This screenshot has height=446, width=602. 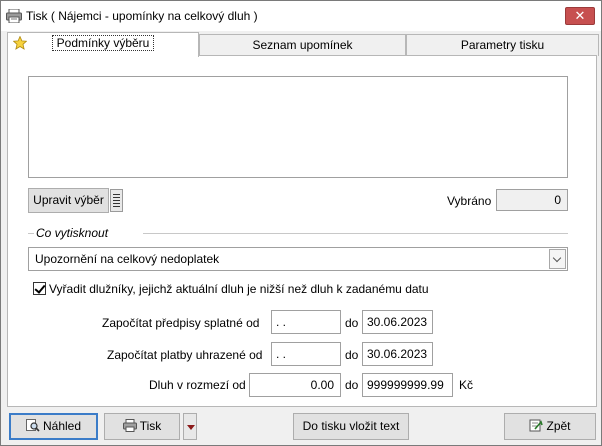 What do you see at coordinates (469, 201) in the screenshot?
I see `selected-count-label: Vybráno` at bounding box center [469, 201].